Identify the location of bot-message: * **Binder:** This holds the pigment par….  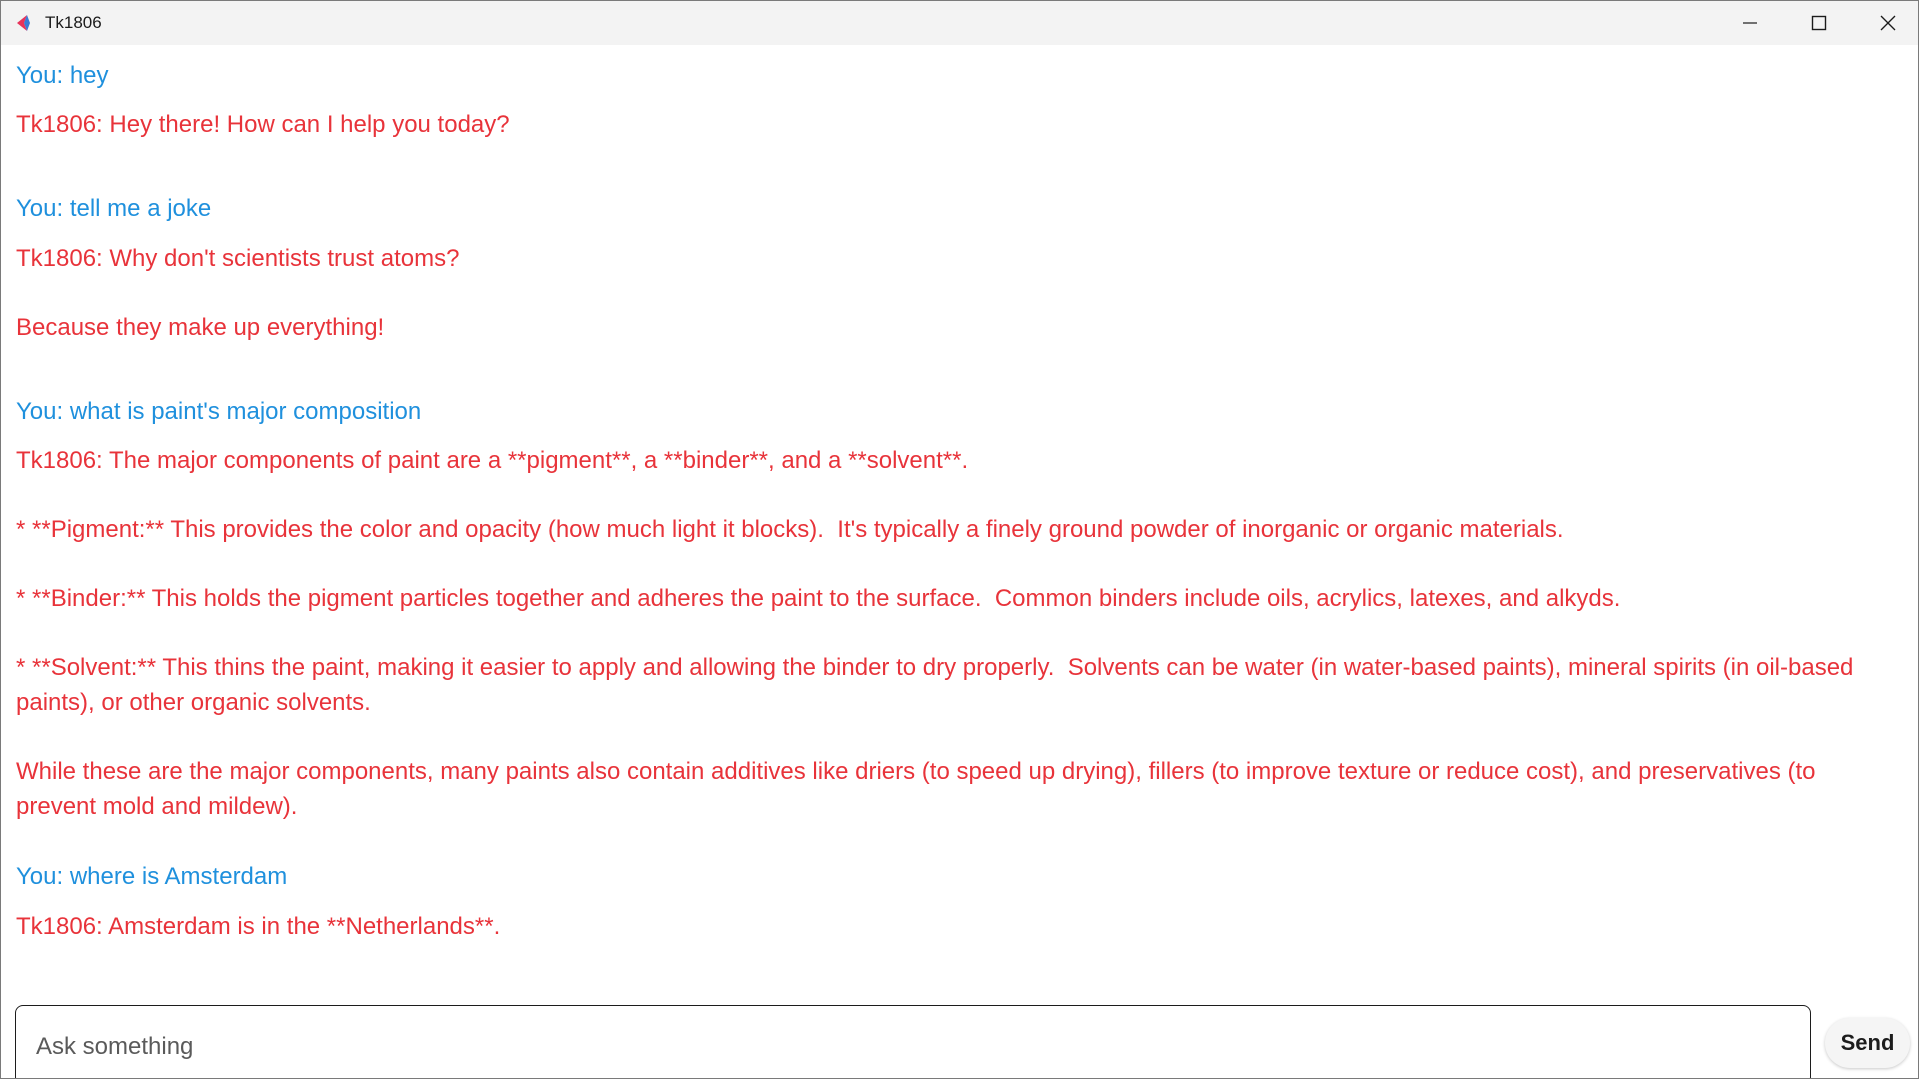
(818, 598).